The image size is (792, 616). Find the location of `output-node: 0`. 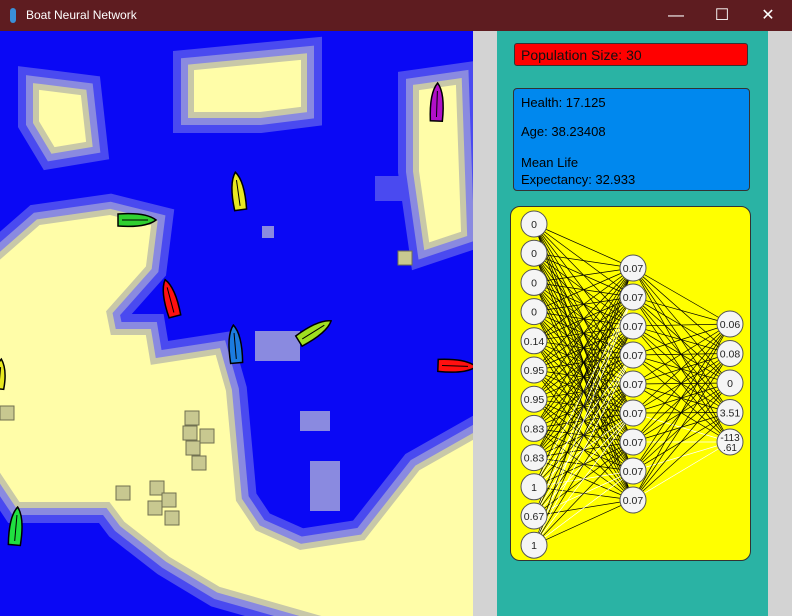

output-node: 0 is located at coordinates (730, 383).